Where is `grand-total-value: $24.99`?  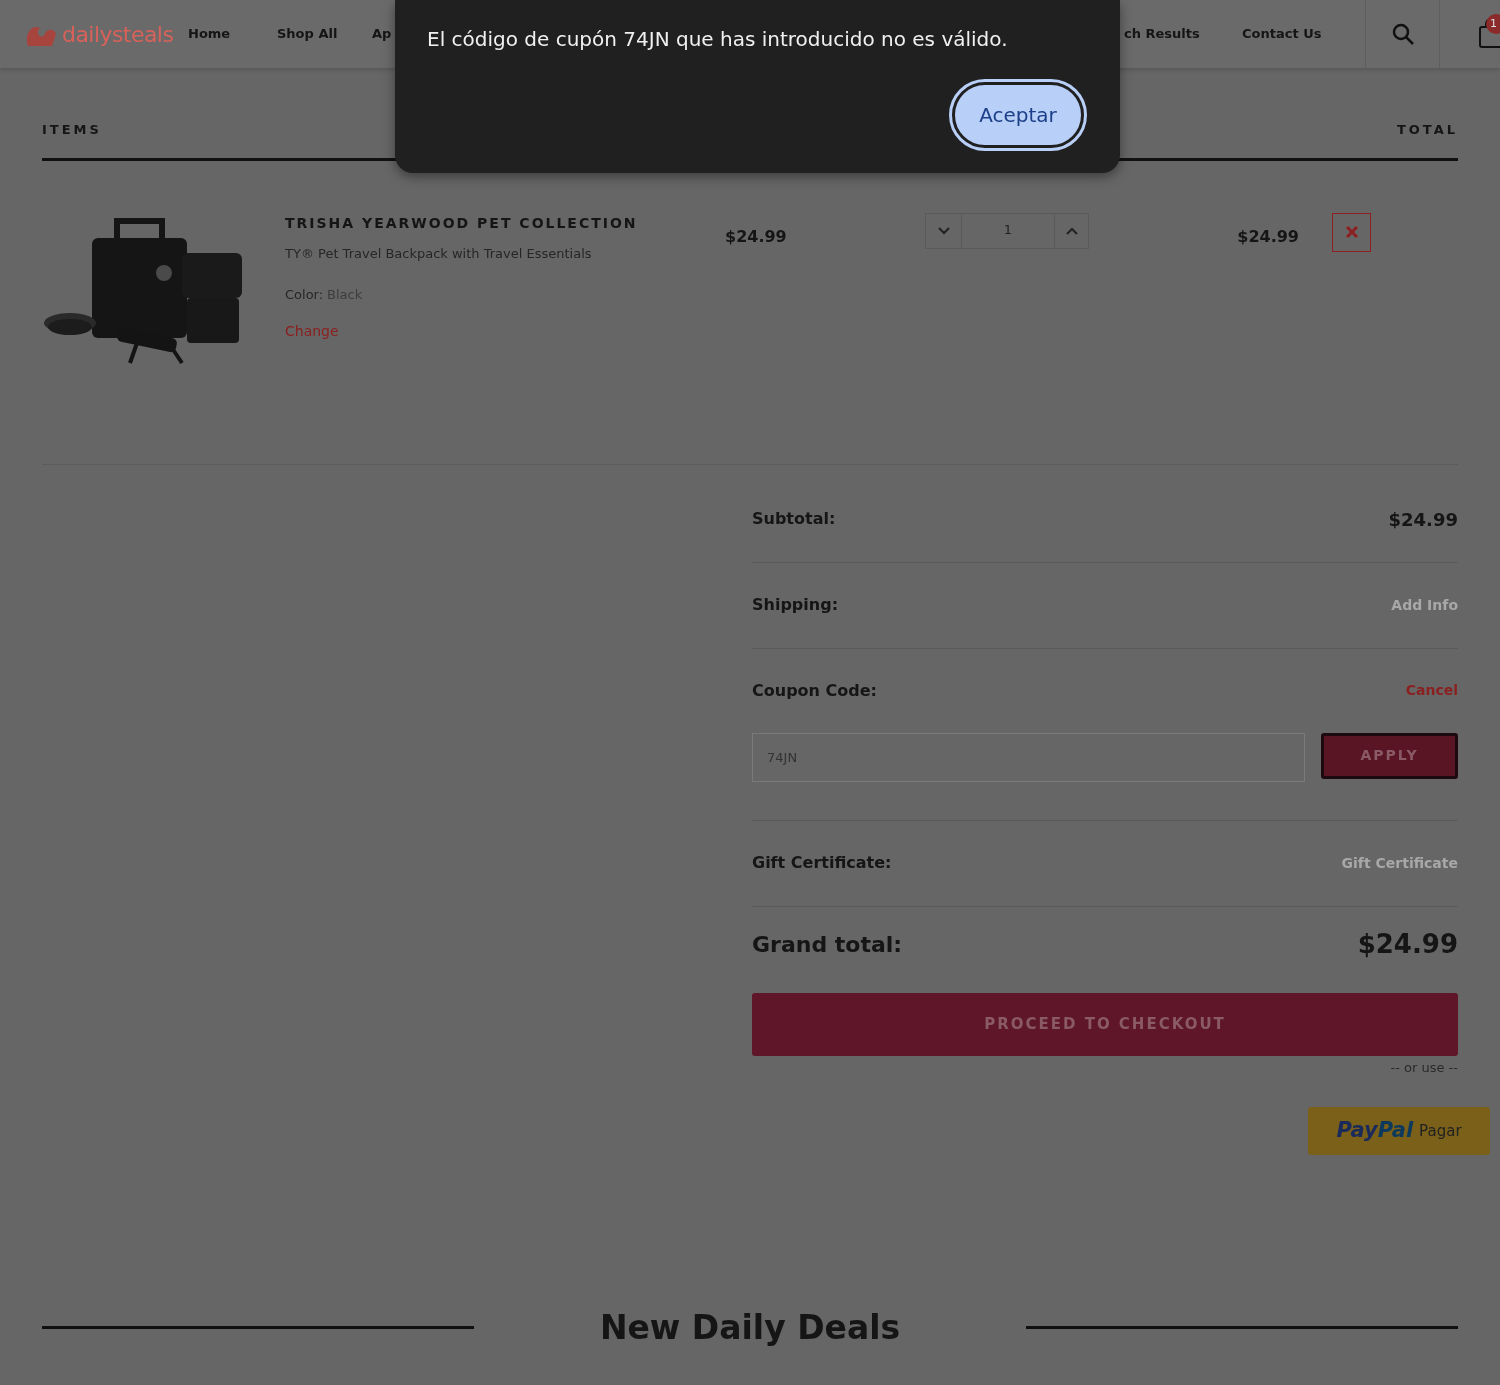 grand-total-value: $24.99 is located at coordinates (1407, 944).